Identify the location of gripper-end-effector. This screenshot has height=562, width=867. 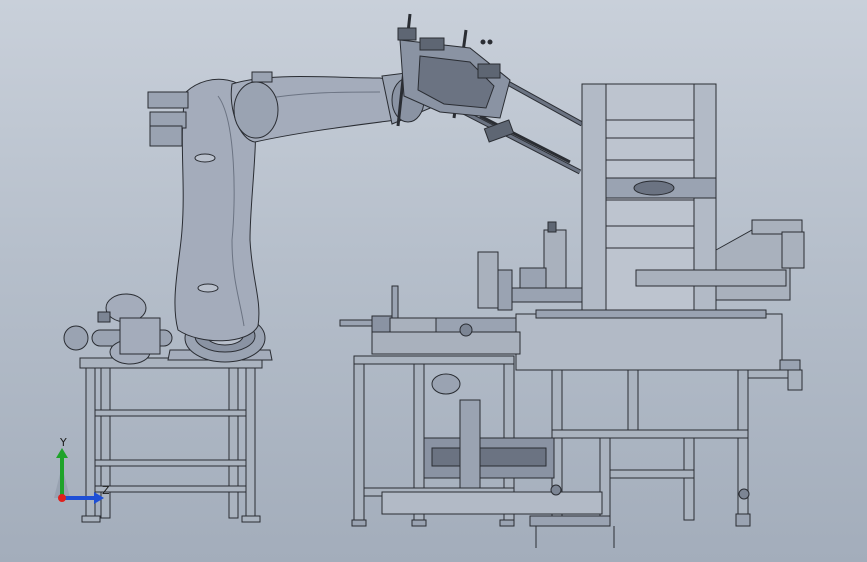
(490, 94).